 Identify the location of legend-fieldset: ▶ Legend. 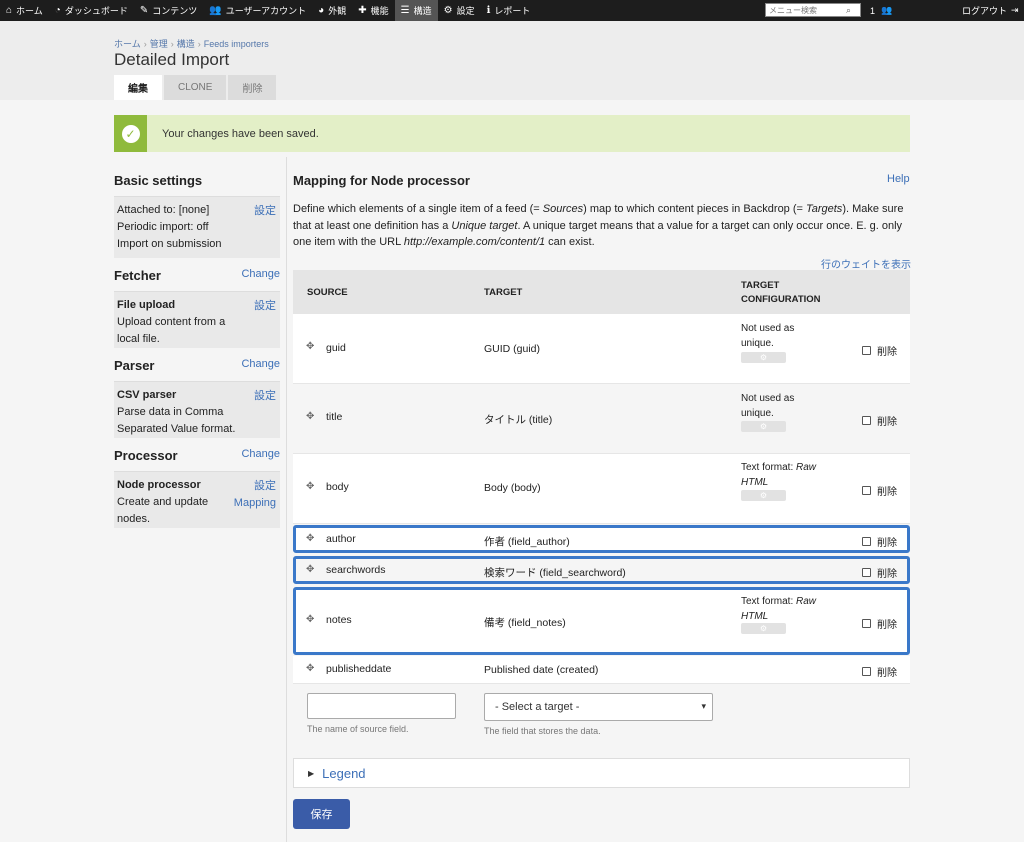
(601, 773).